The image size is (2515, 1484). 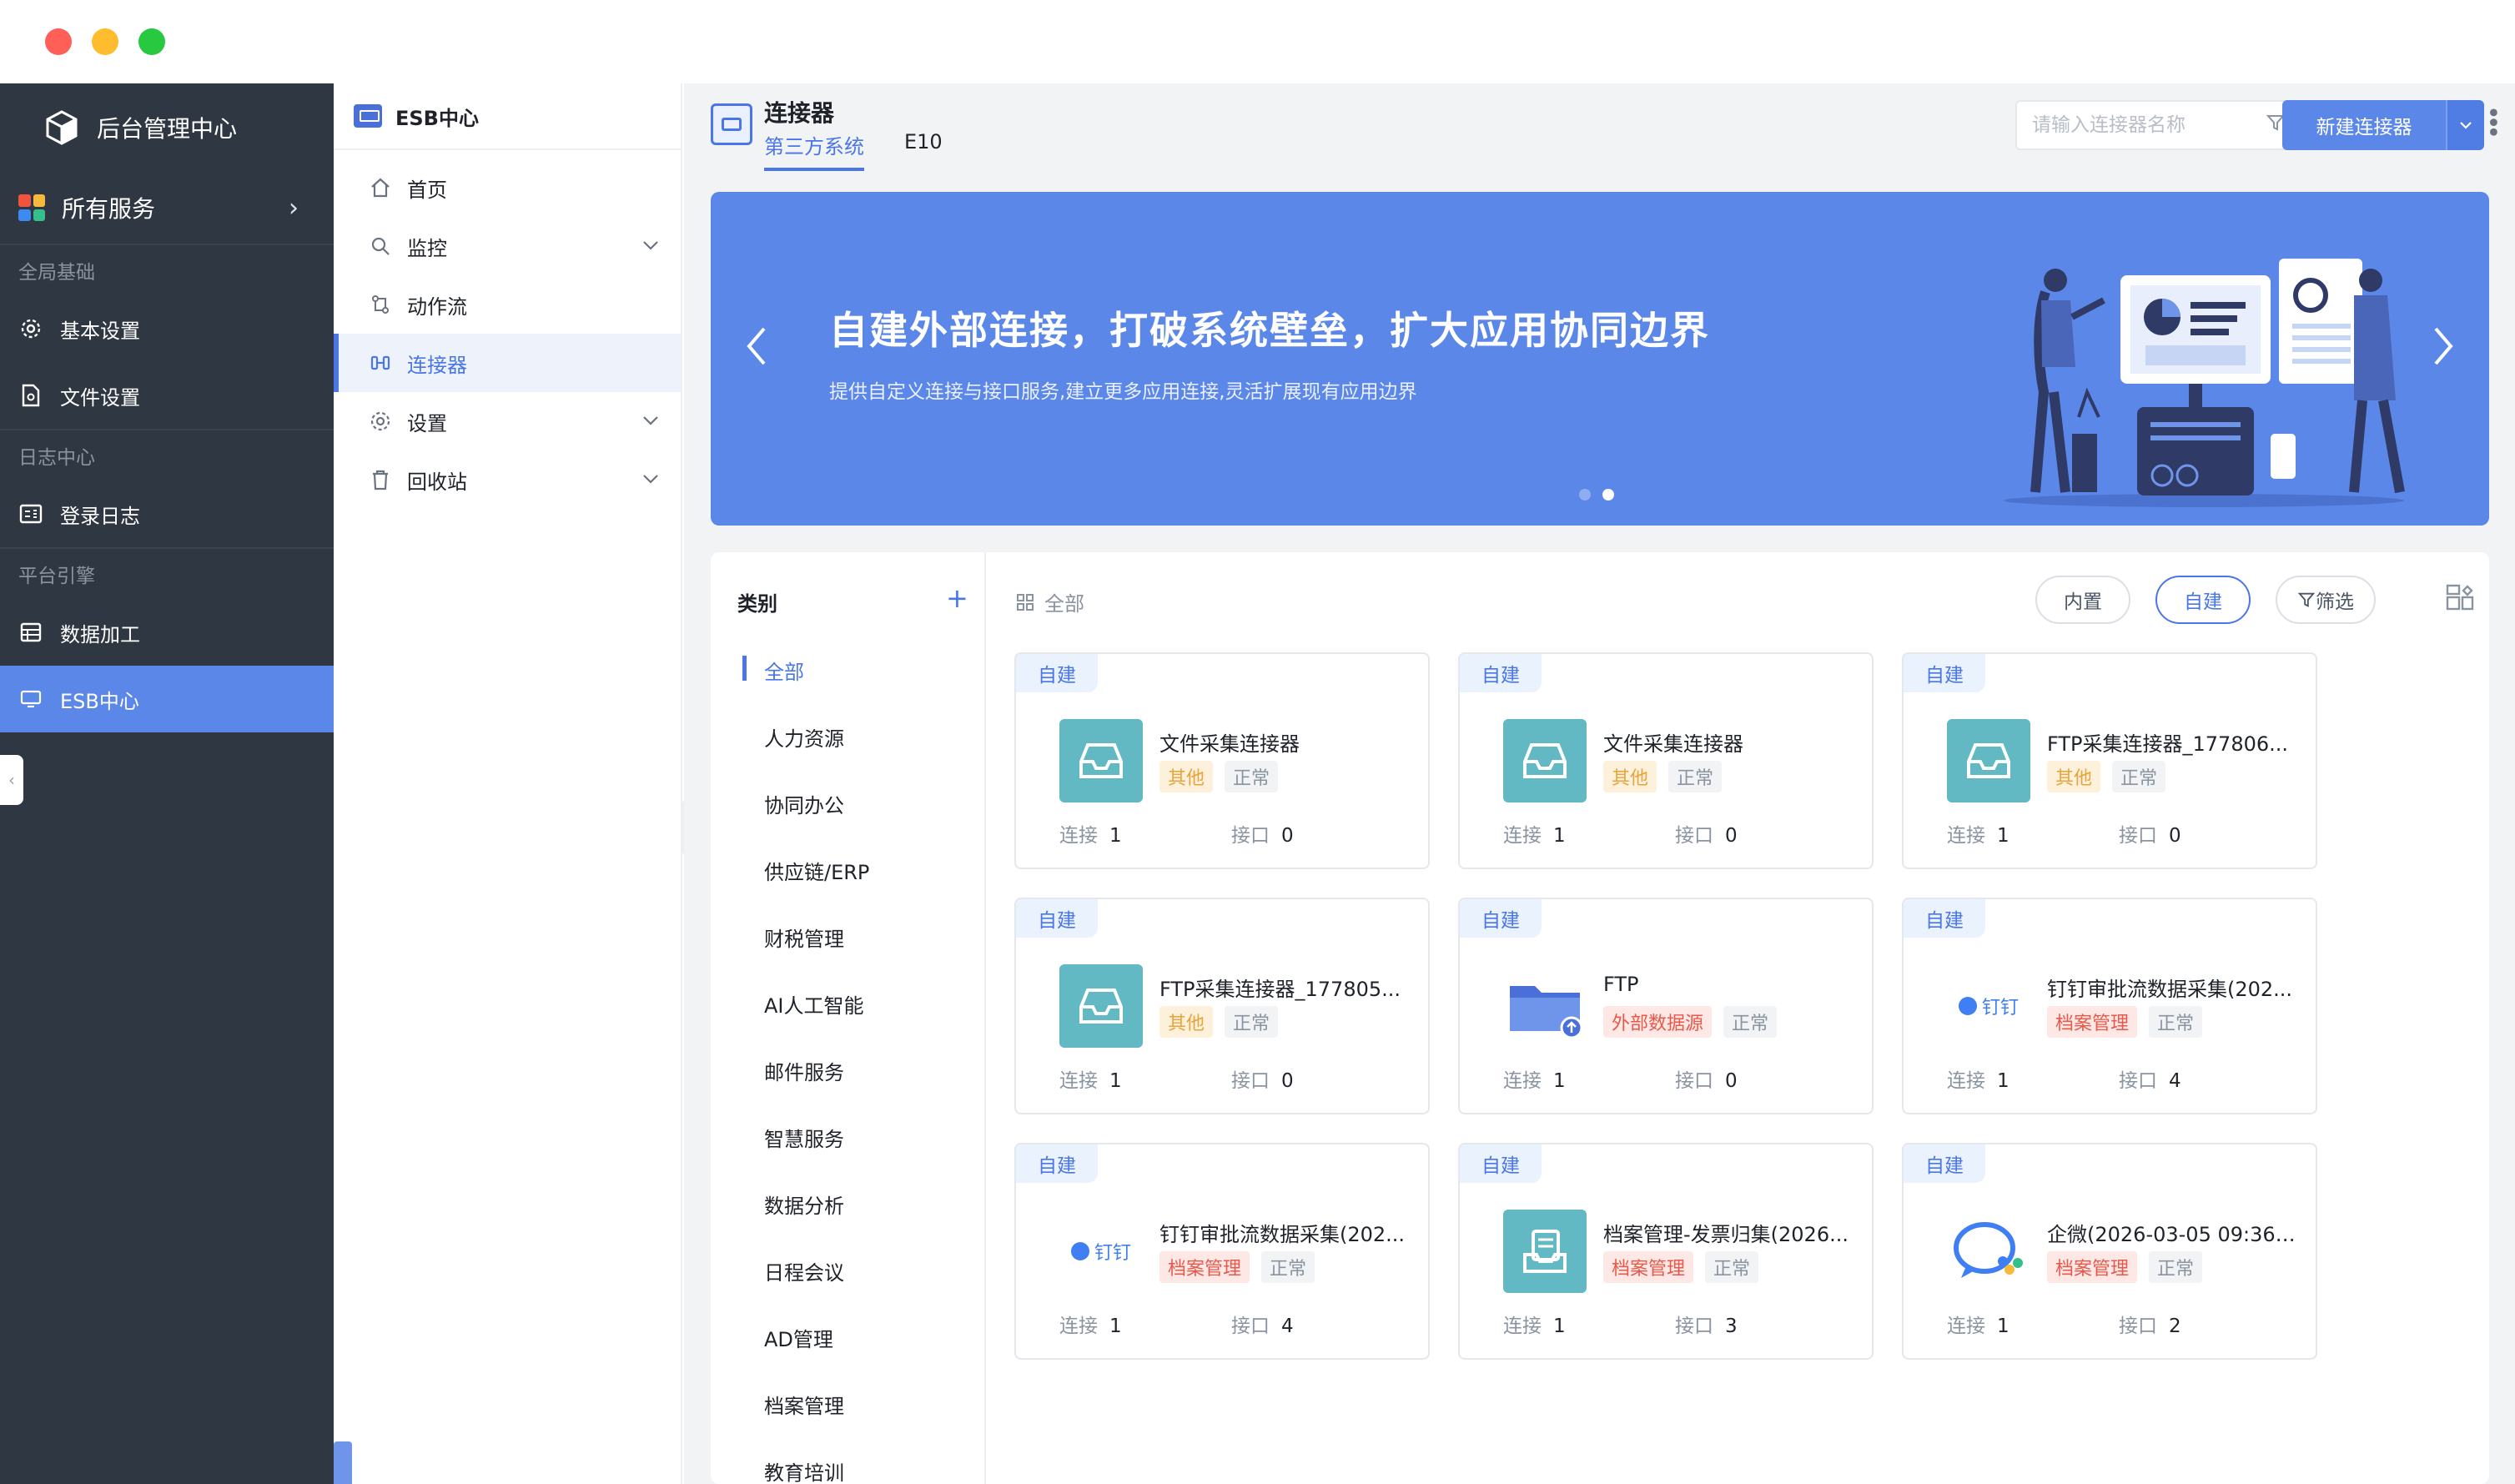 What do you see at coordinates (804, 1138) in the screenshot?
I see `category-item: 智慧服务` at bounding box center [804, 1138].